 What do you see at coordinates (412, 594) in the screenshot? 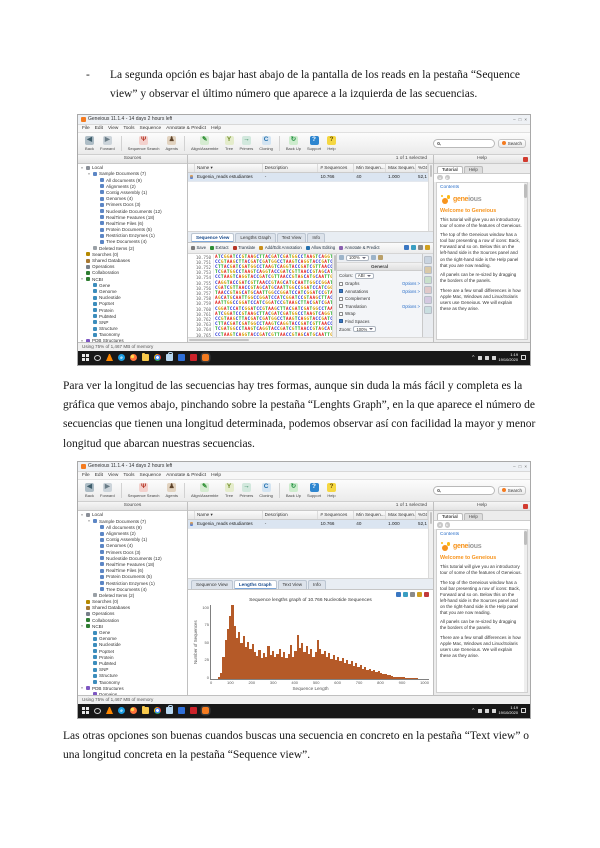
I see `copy-icon` at bounding box center [412, 594].